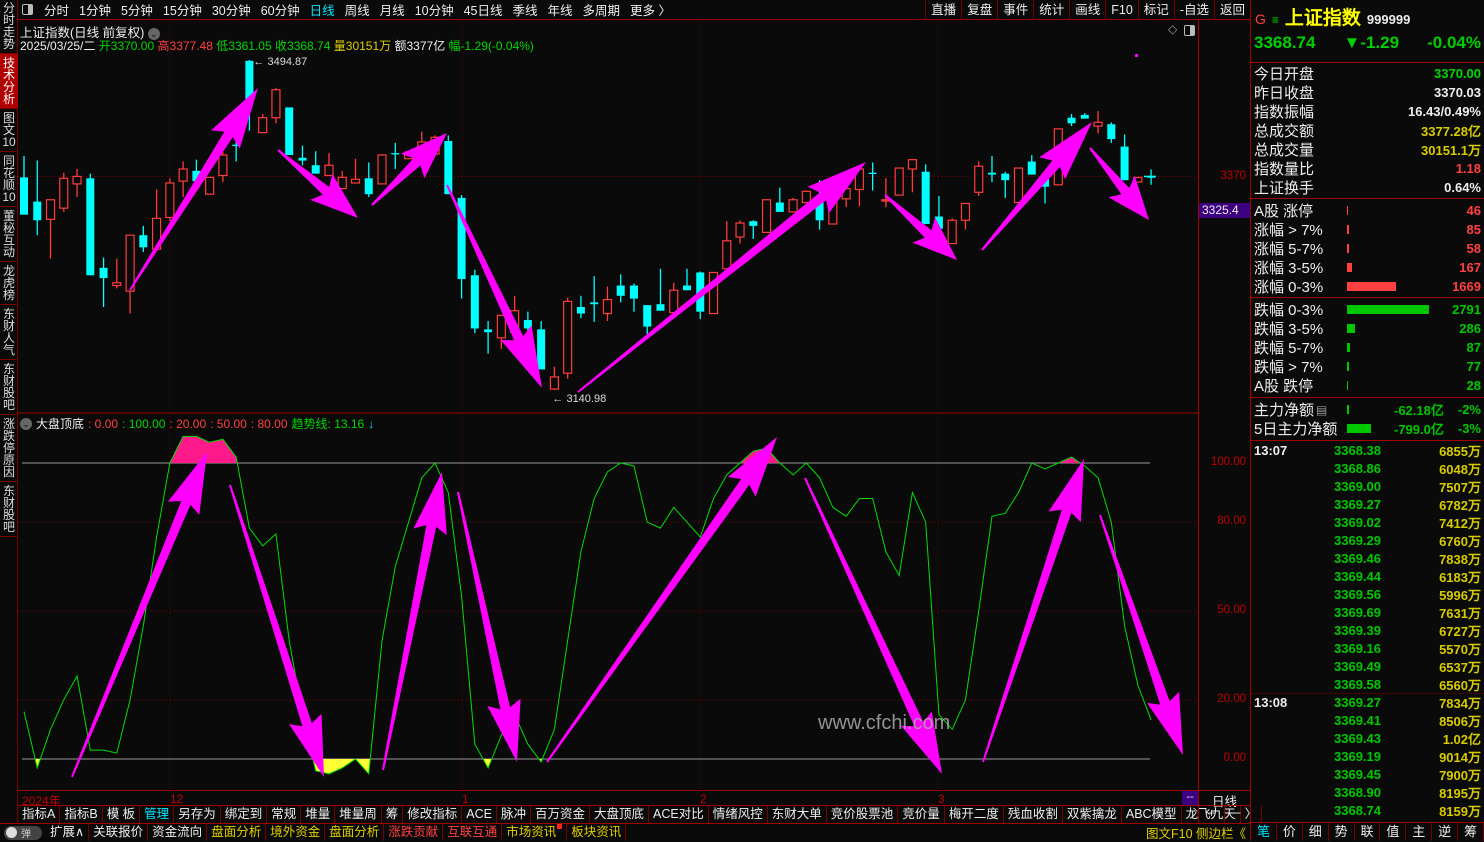  I want to click on period-label: 日线, so click(1224, 799).